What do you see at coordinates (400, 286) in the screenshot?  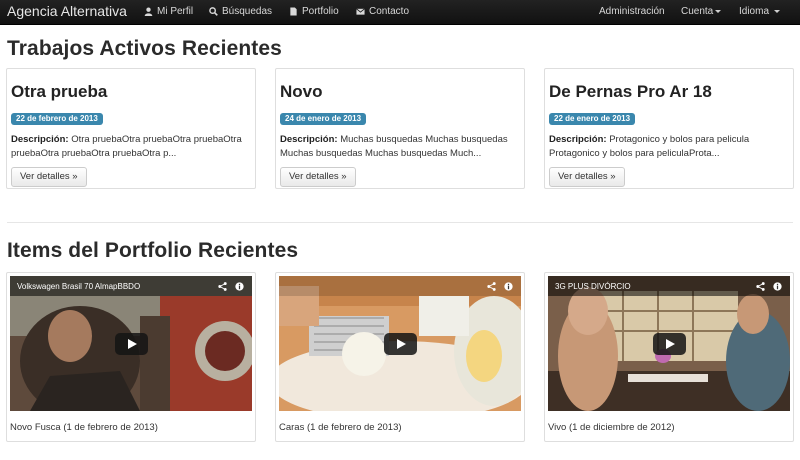 I see `video-top-bar` at bounding box center [400, 286].